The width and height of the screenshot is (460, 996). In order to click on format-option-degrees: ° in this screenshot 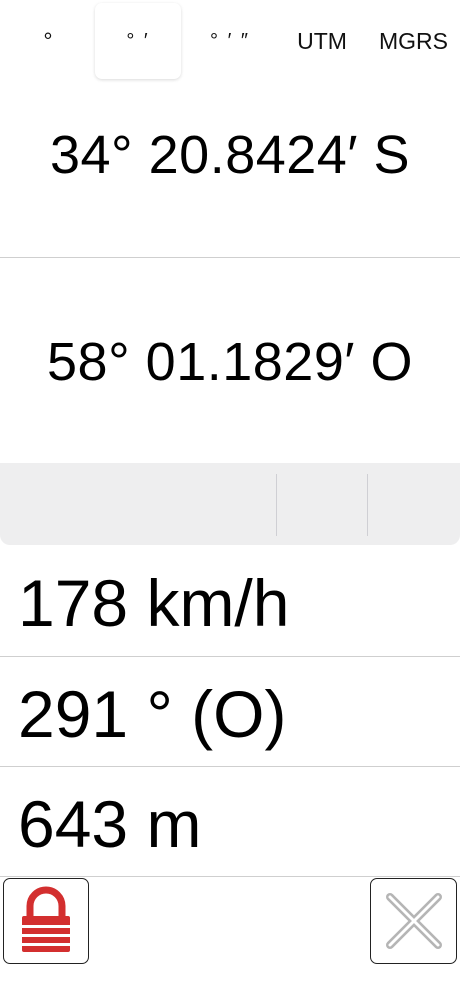, I will do `click(48, 41)`.